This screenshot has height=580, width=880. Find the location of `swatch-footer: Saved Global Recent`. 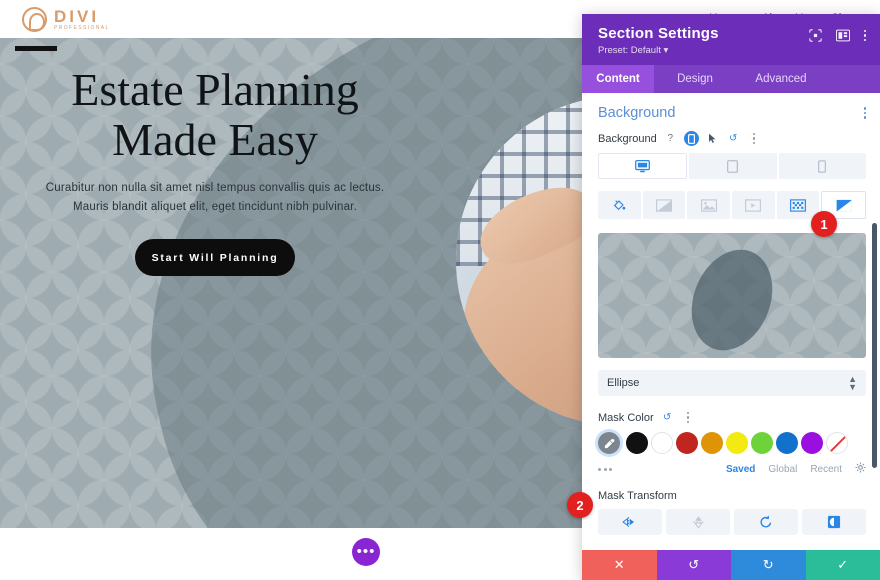

swatch-footer: Saved Global Recent is located at coordinates (732, 468).